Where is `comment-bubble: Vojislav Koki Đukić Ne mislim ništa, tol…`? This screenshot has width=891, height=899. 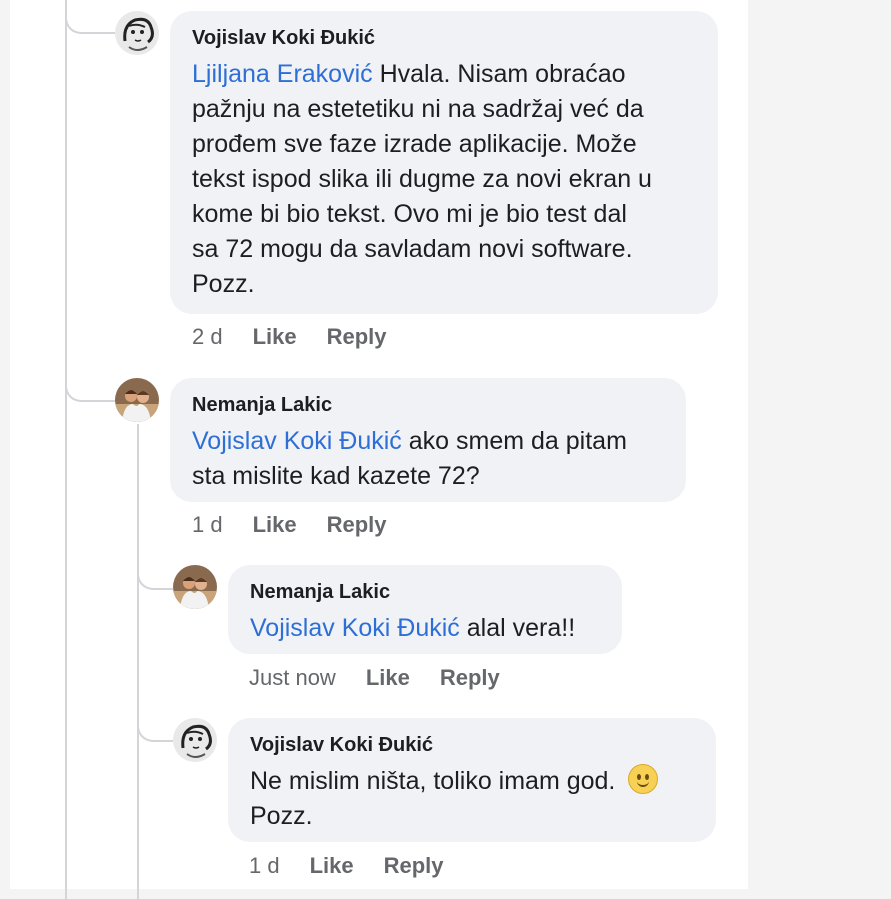
comment-bubble: Vojislav Koki Đukić Ne mislim ništa, tol… is located at coordinates (472, 780).